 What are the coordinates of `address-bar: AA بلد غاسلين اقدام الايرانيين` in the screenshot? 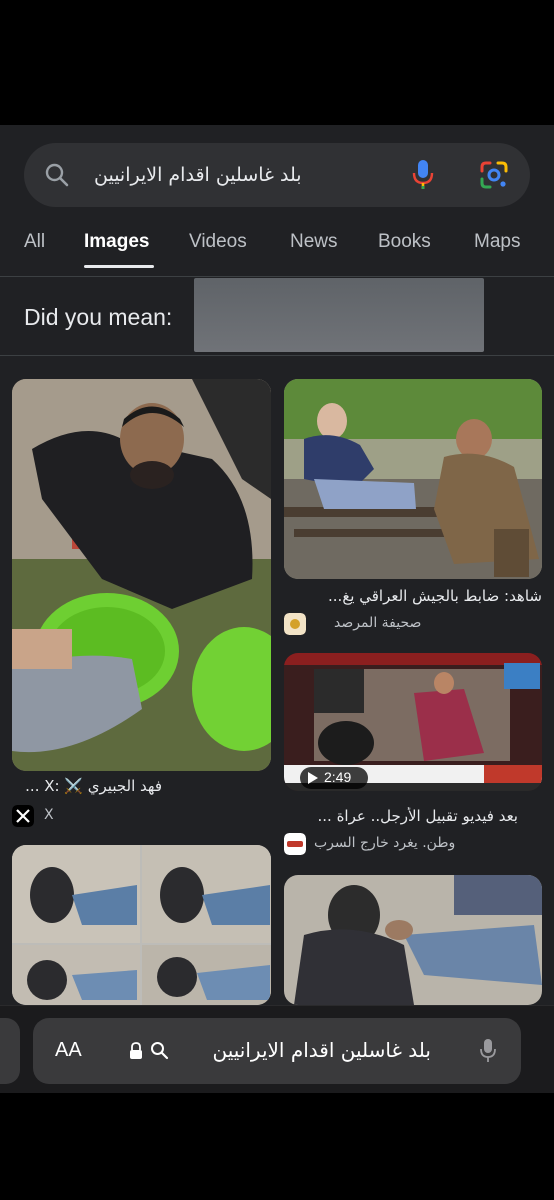 It's located at (277, 1051).